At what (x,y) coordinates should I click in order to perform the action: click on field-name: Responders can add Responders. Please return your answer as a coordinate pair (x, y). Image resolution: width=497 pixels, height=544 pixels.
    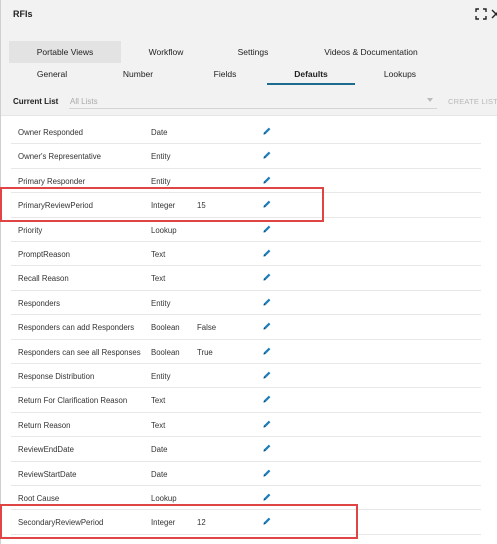
    Looking at the image, I should click on (76, 328).